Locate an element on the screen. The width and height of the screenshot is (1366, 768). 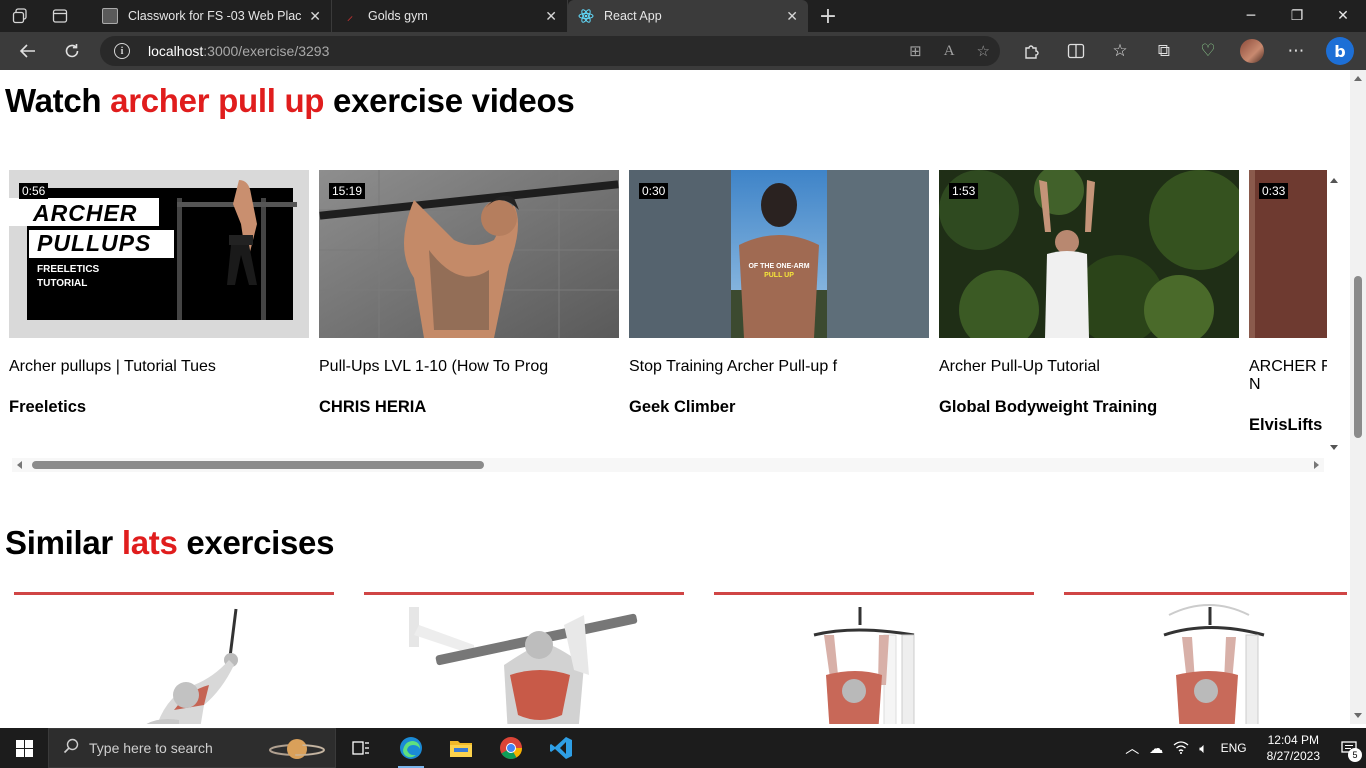
video-thumbnail: 0:33 is located at coordinates (1288, 254).